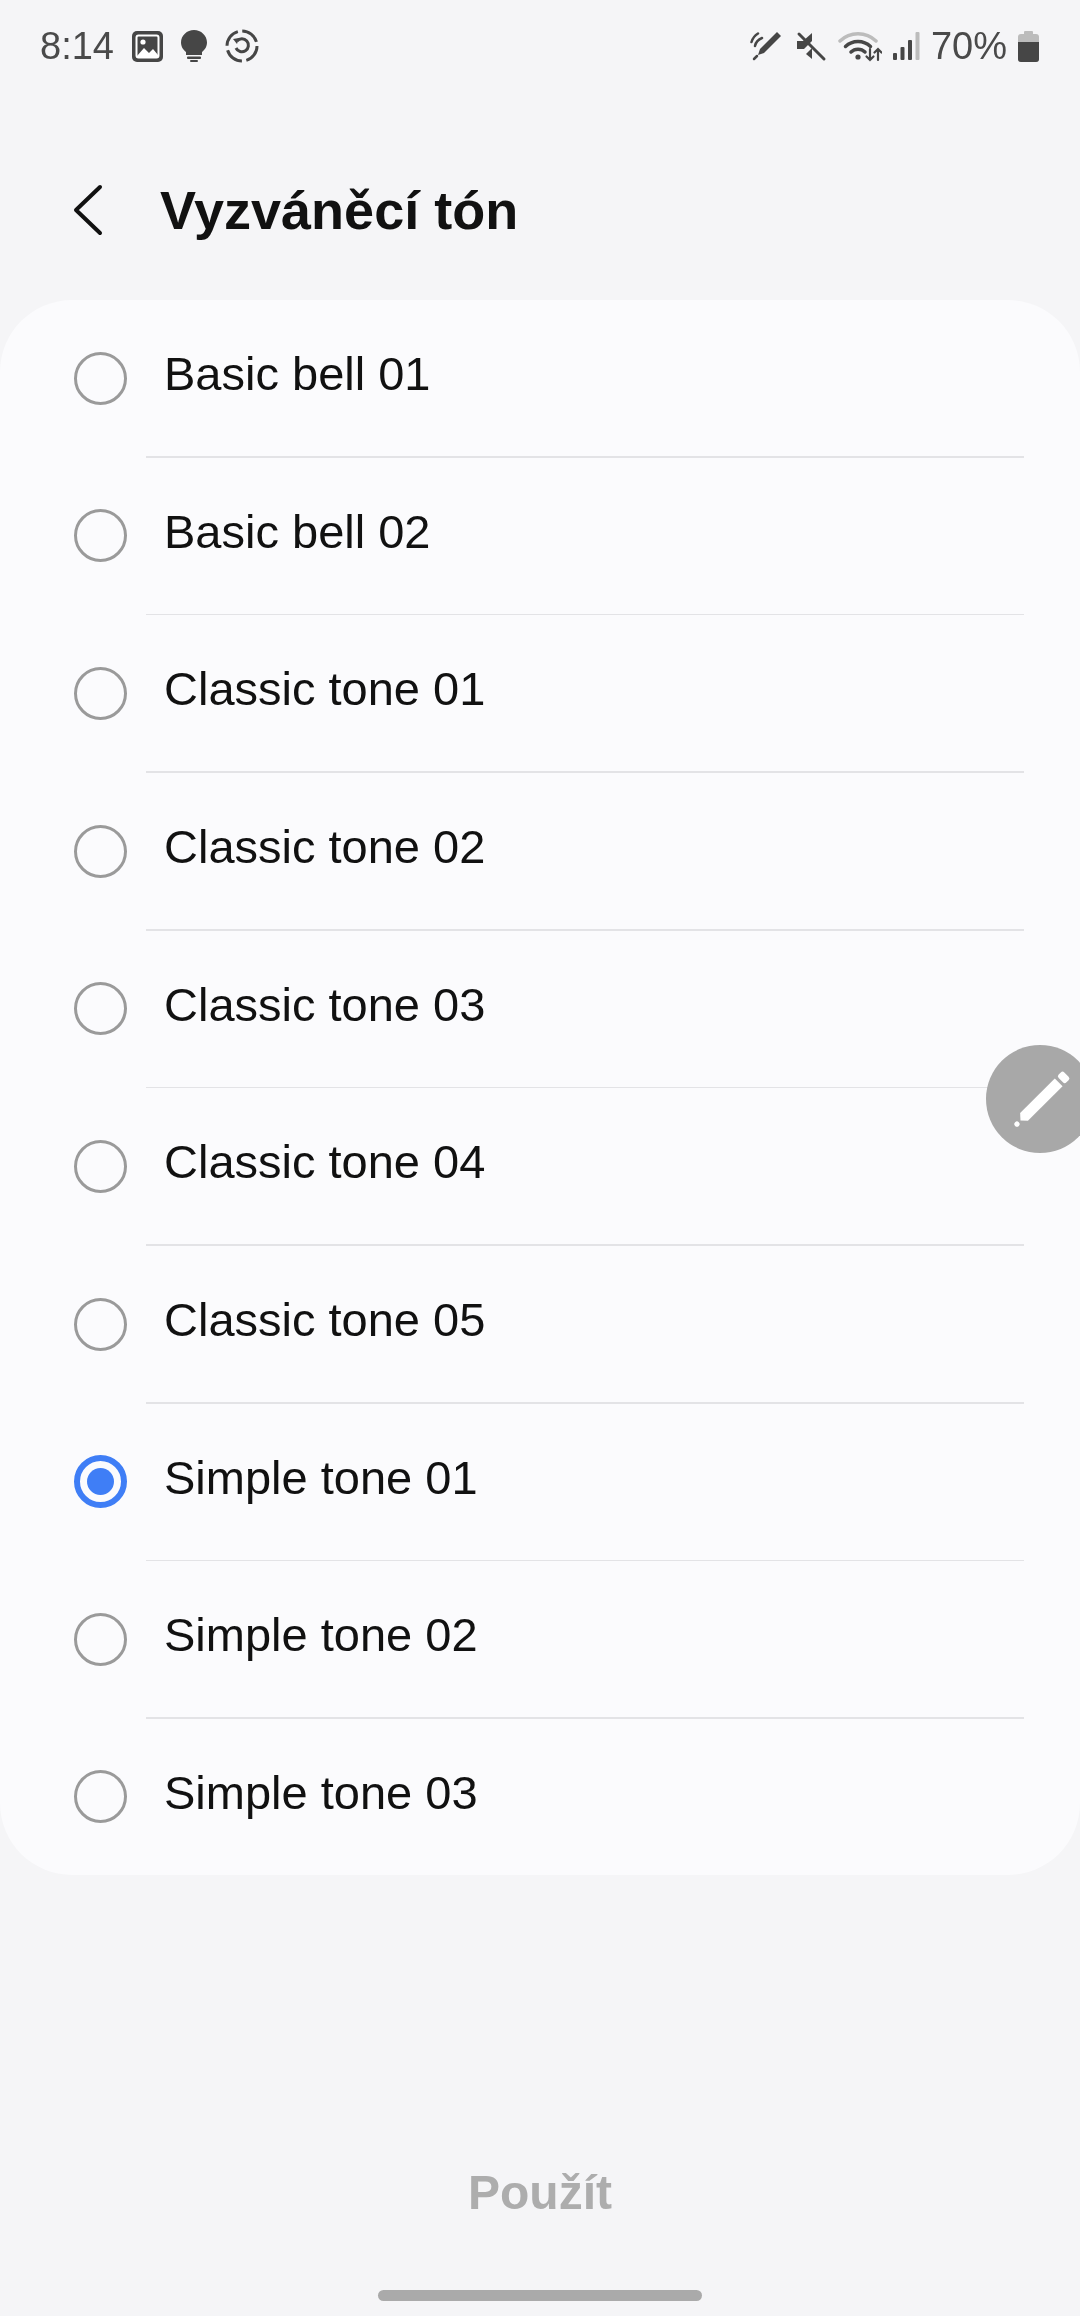 This screenshot has height=2316, width=1080. What do you see at coordinates (968, 46) in the screenshot?
I see `battery-percent: 70%` at bounding box center [968, 46].